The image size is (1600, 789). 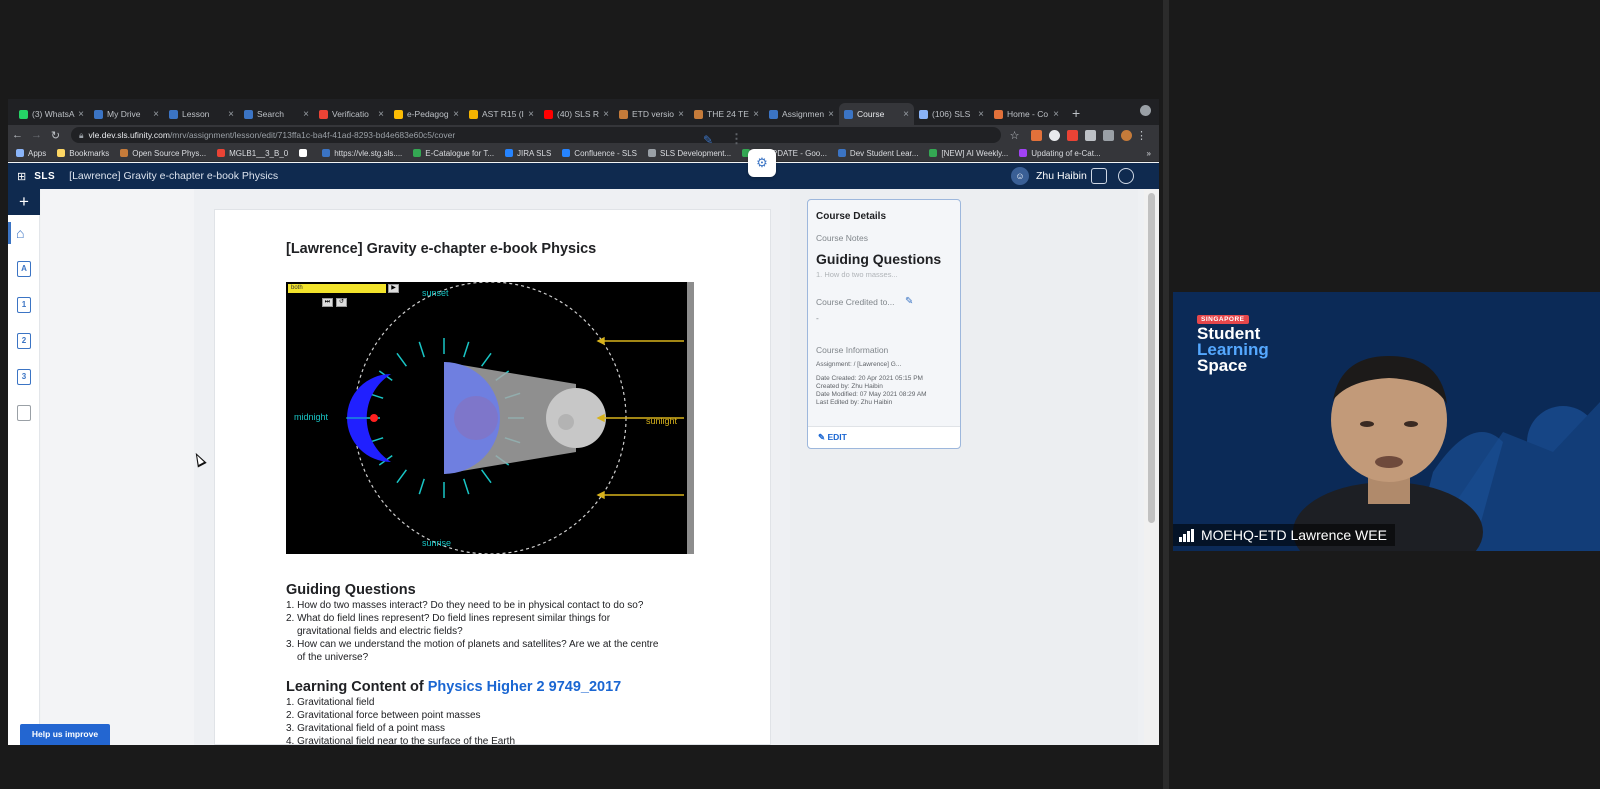 I want to click on tab-title: Search, so click(x=270, y=114).